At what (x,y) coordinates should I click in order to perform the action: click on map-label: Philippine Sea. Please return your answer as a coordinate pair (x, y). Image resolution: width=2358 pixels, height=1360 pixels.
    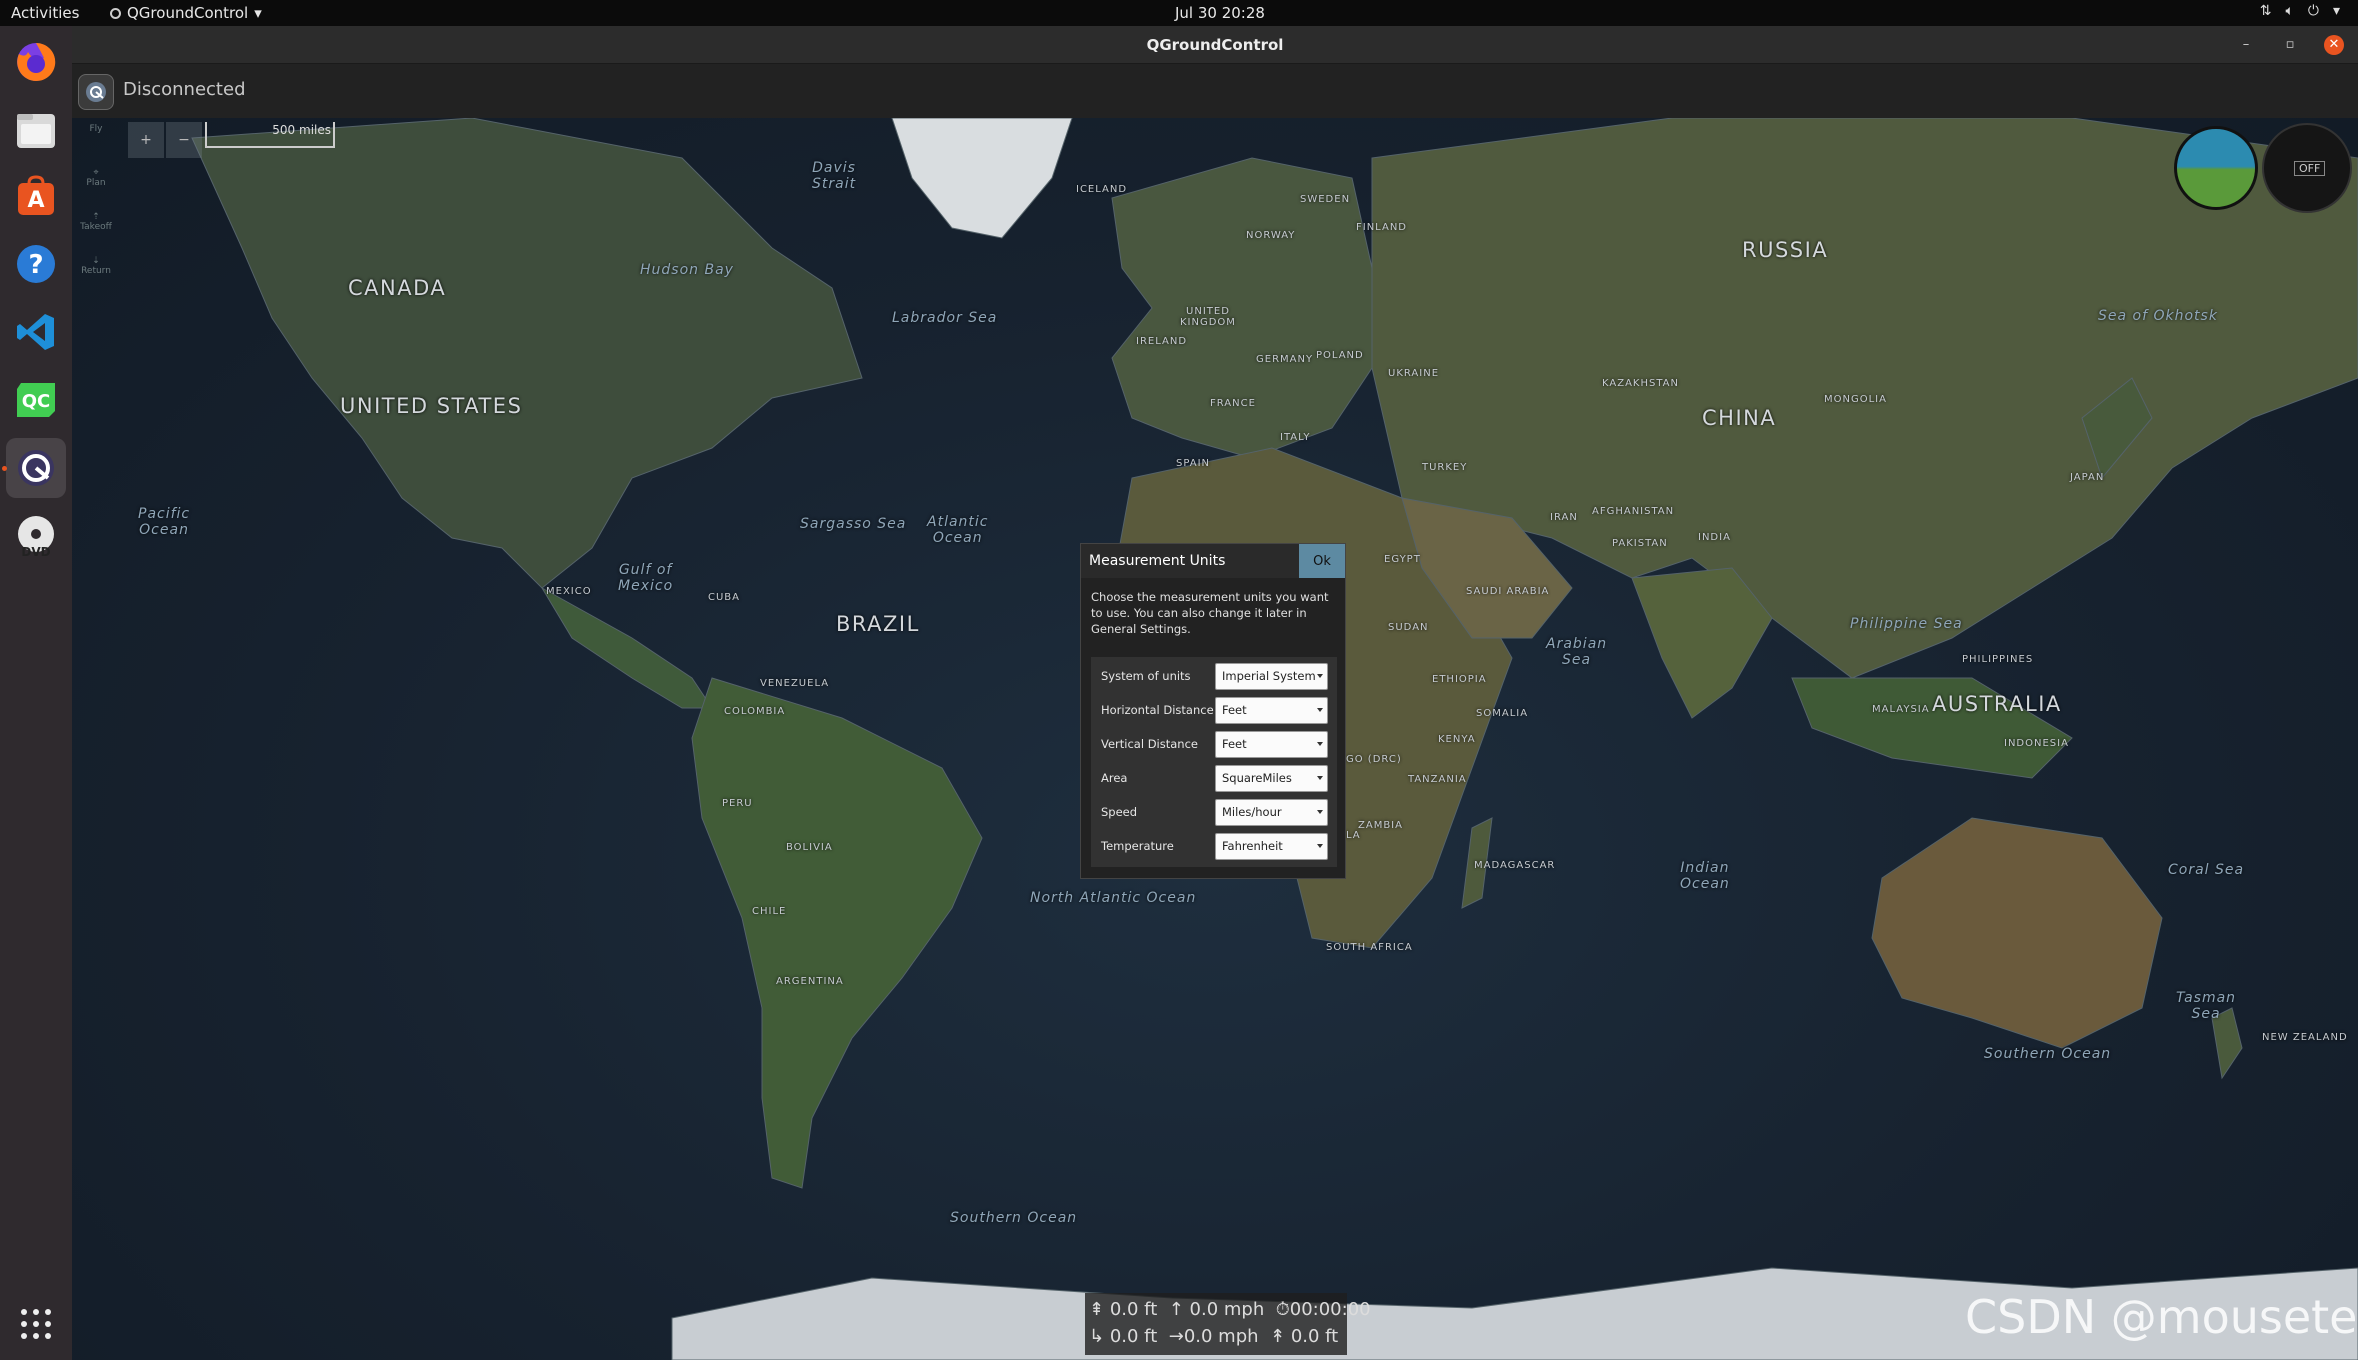
    Looking at the image, I should click on (1906, 624).